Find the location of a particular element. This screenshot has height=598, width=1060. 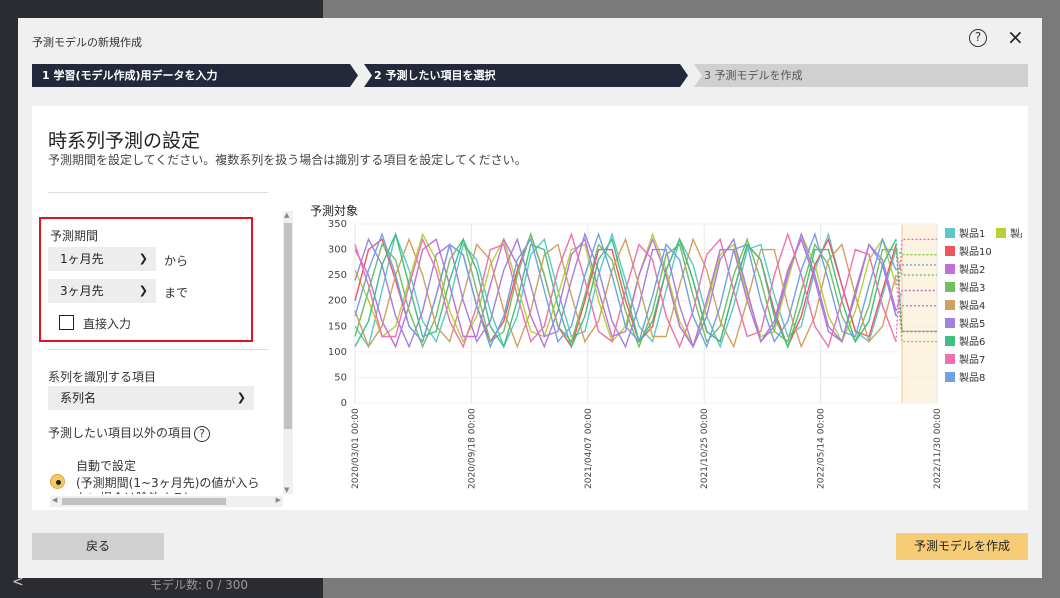

page-subtitle: 予測期間を設定してください。複数系列を扱う場合は識別する項目を設定してください。 is located at coordinates (287, 160).